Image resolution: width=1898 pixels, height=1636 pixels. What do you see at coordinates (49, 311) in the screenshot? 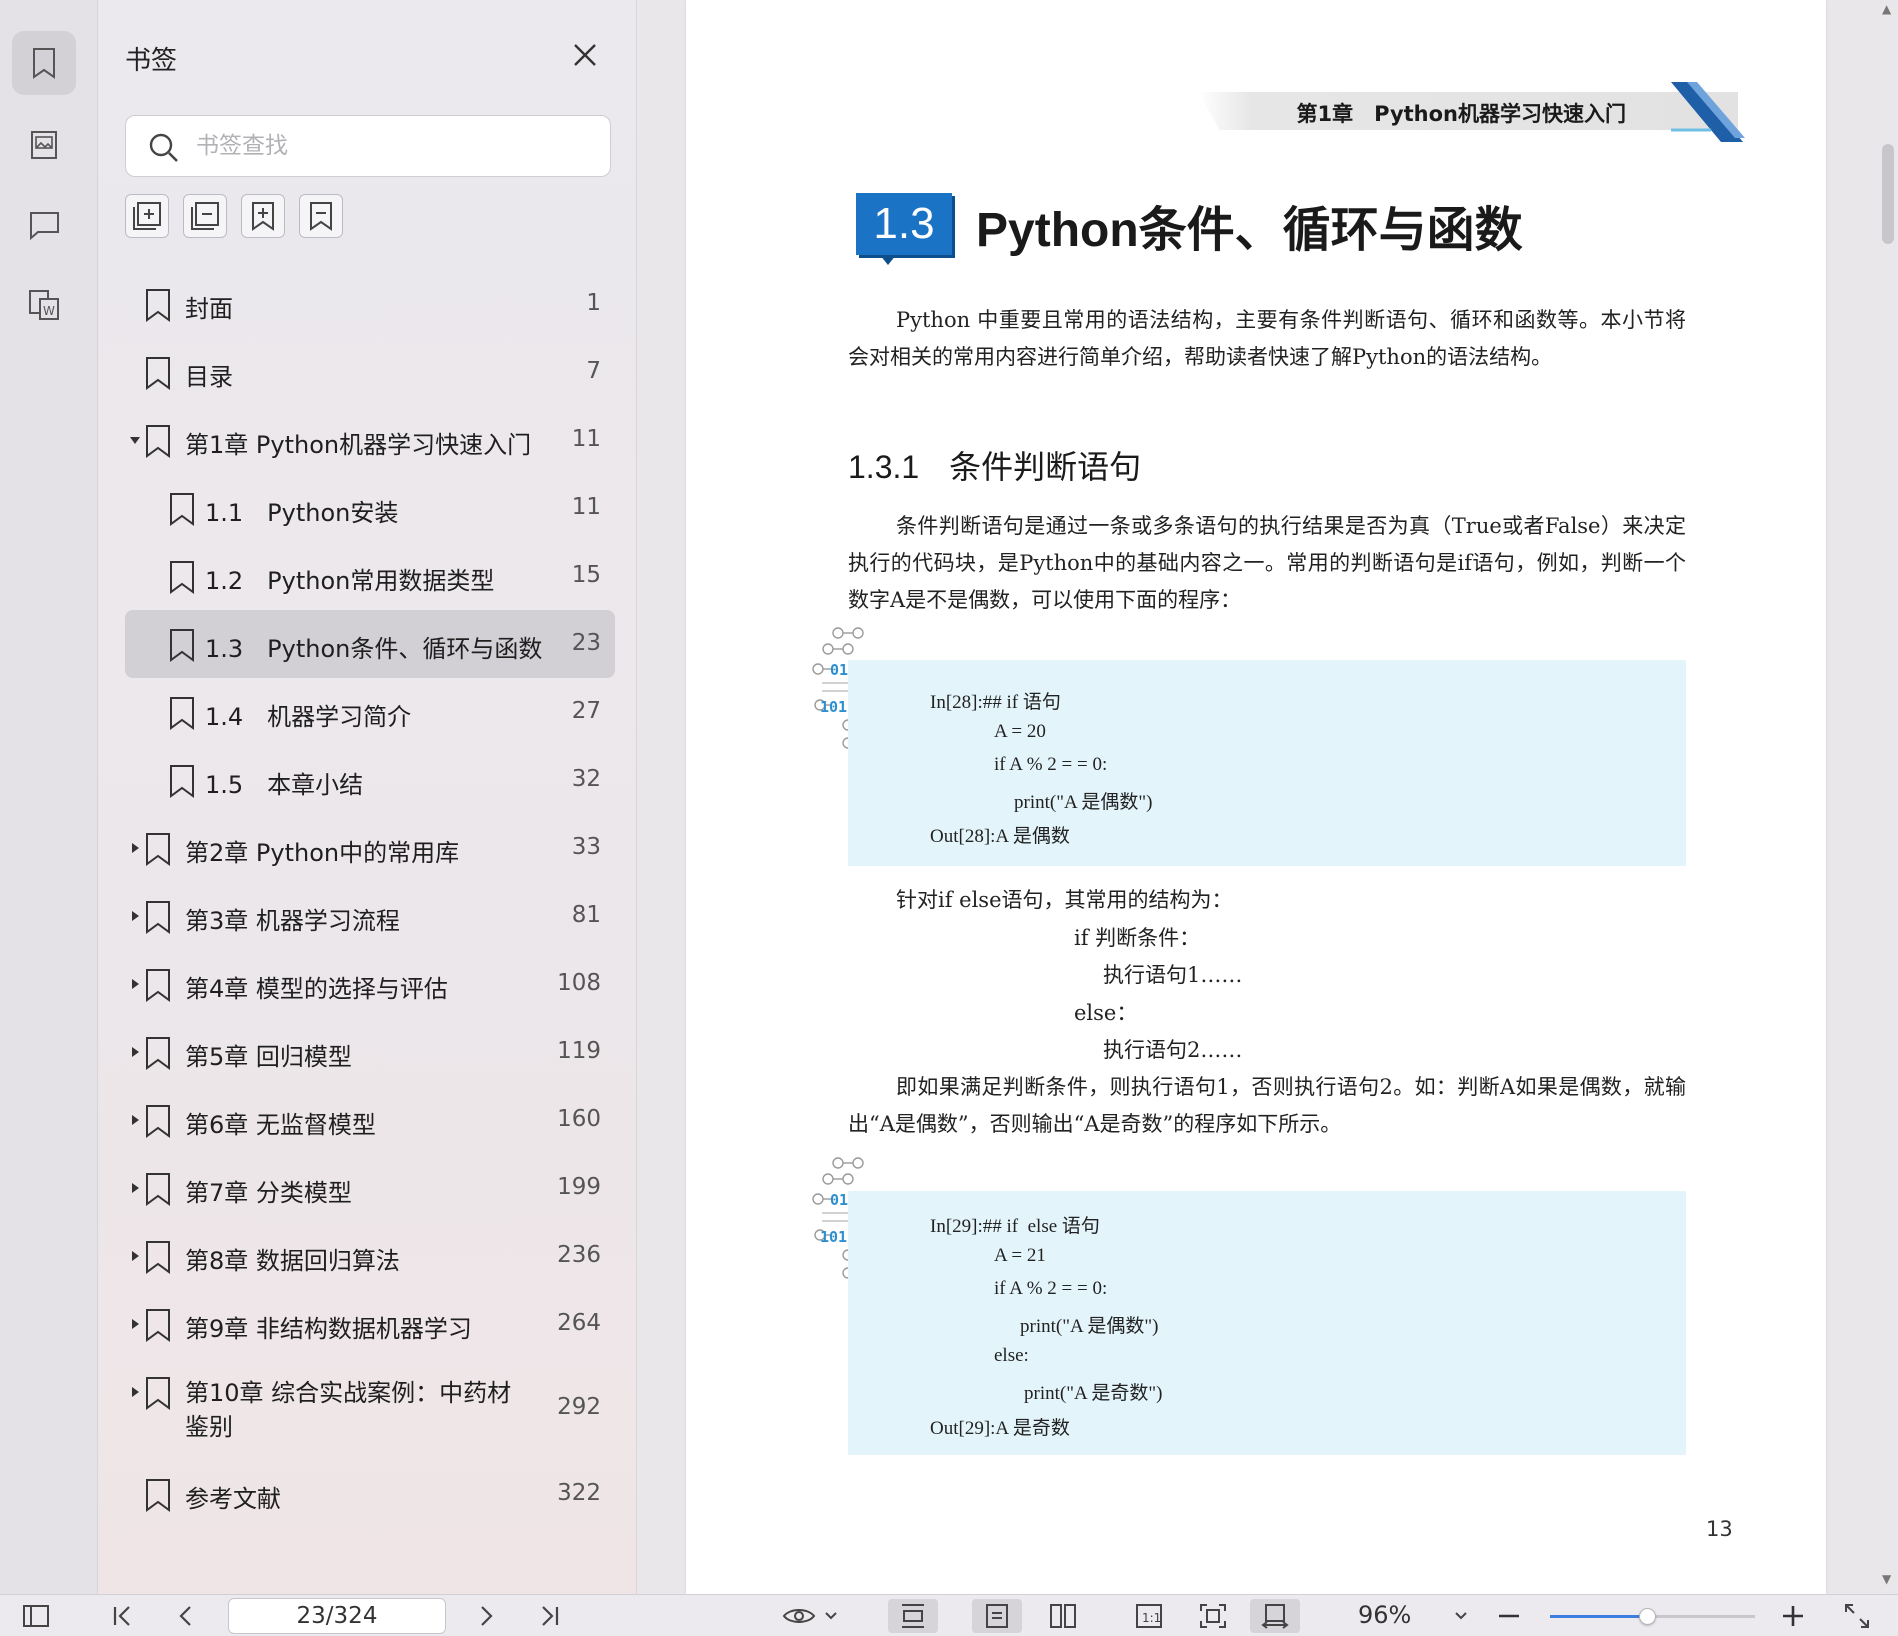
I see `svg-text: W` at bounding box center [49, 311].